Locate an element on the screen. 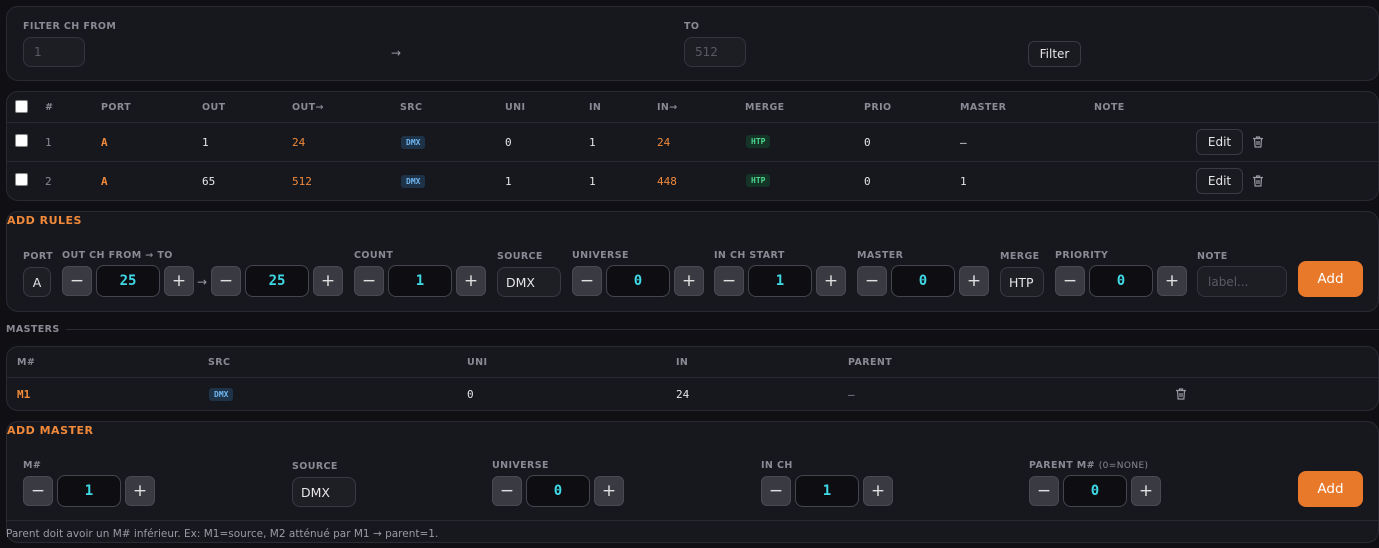 This screenshot has width=1379, height=548. port-label: PORT is located at coordinates (38, 256).